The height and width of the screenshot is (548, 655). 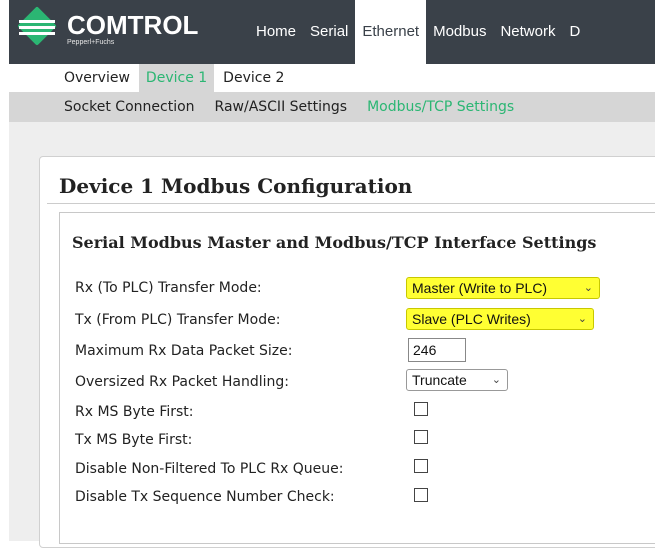 I want to click on tab-device-1: Device 1, so click(x=176, y=78).